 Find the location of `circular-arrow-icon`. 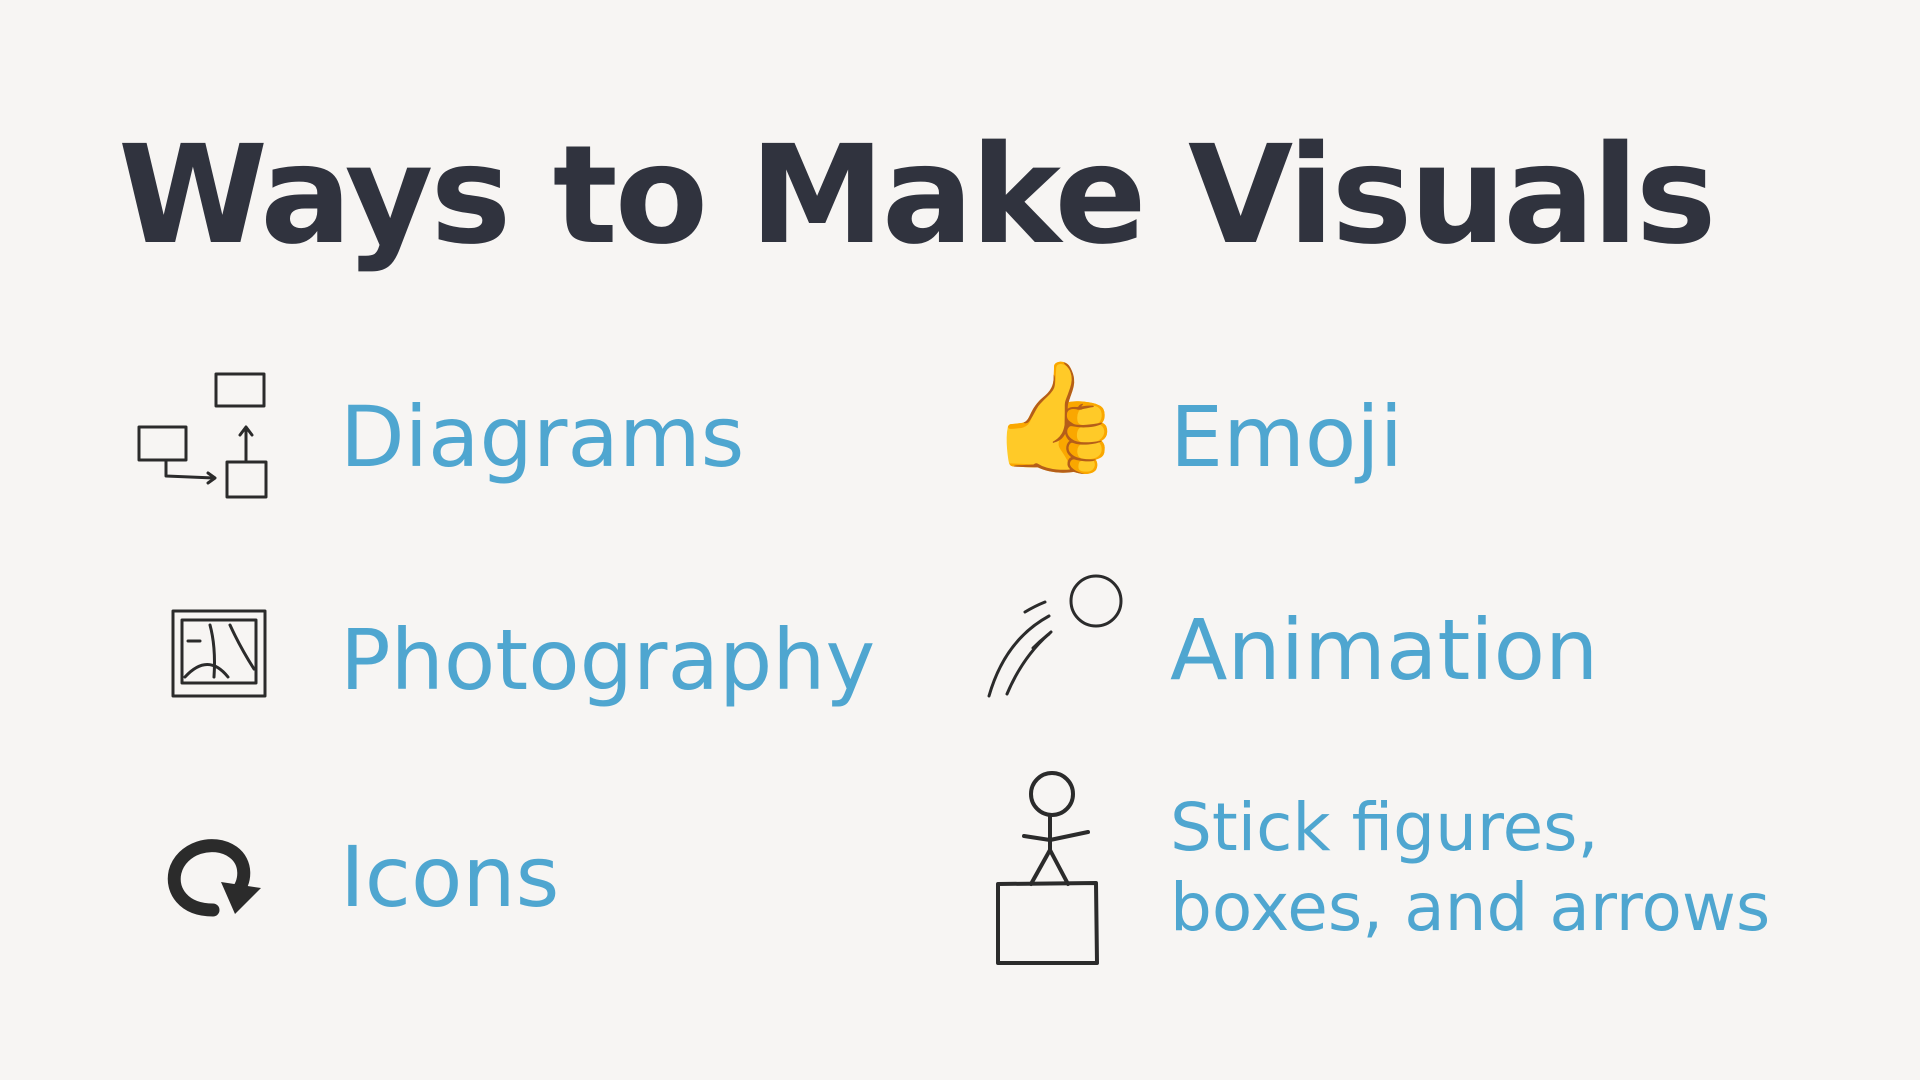

circular-arrow-icon is located at coordinates (218, 875).